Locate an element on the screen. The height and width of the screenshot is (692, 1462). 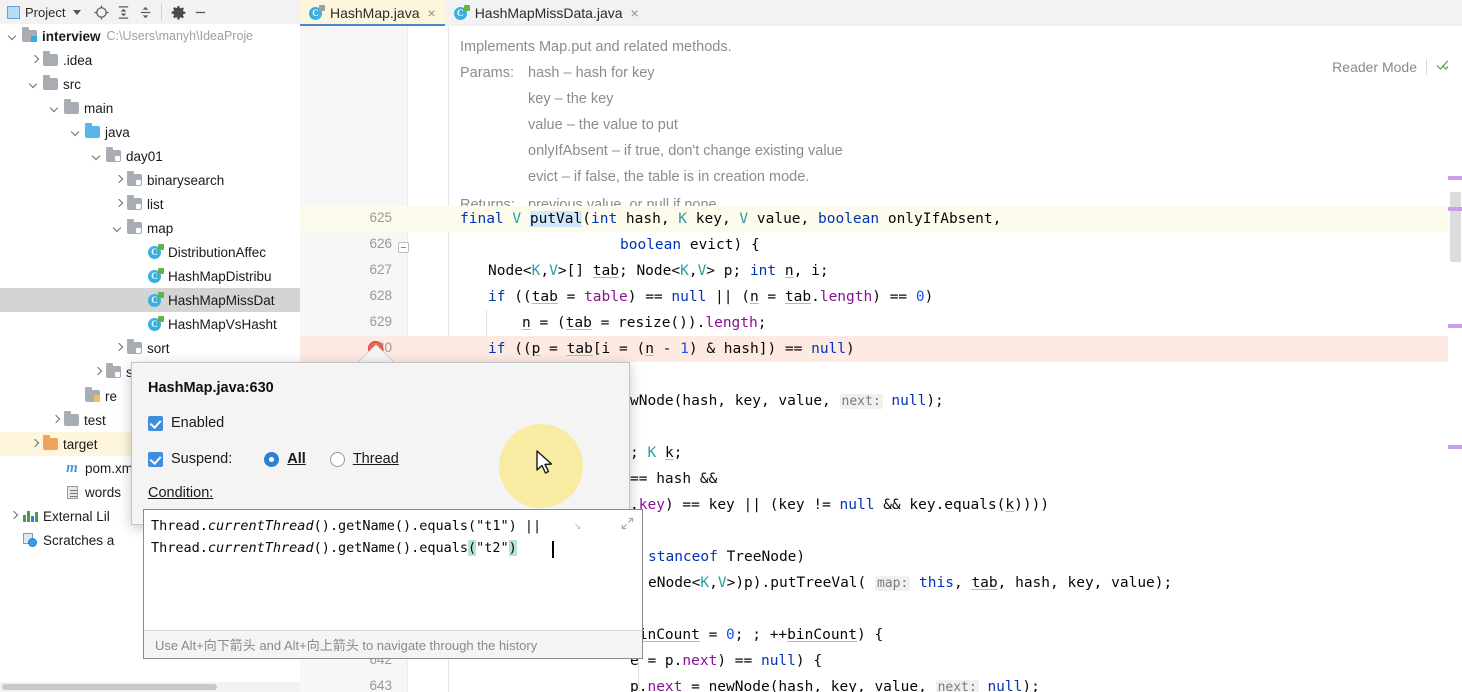
project-icon is located at coordinates (13, 12).